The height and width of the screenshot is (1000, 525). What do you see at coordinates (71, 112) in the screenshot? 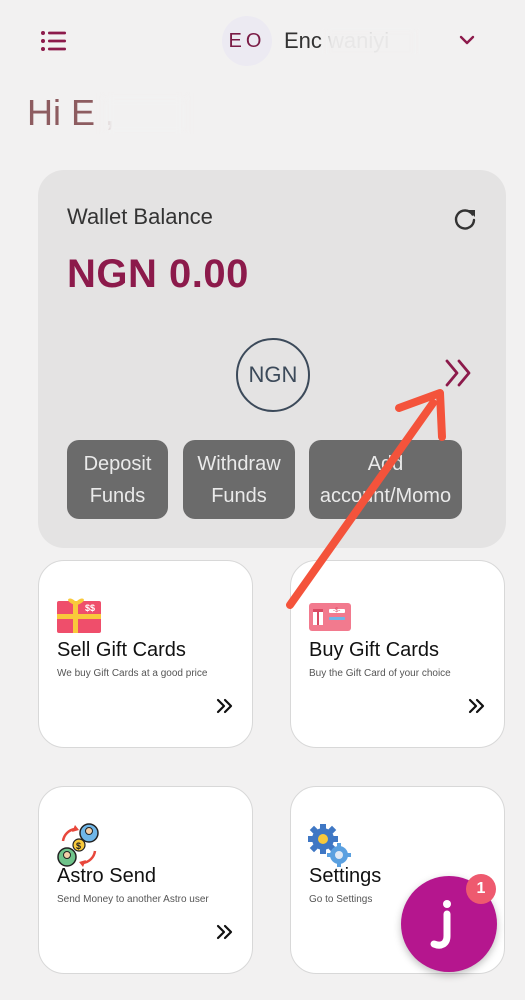
I see `greeting-text: Hi E ,` at bounding box center [71, 112].